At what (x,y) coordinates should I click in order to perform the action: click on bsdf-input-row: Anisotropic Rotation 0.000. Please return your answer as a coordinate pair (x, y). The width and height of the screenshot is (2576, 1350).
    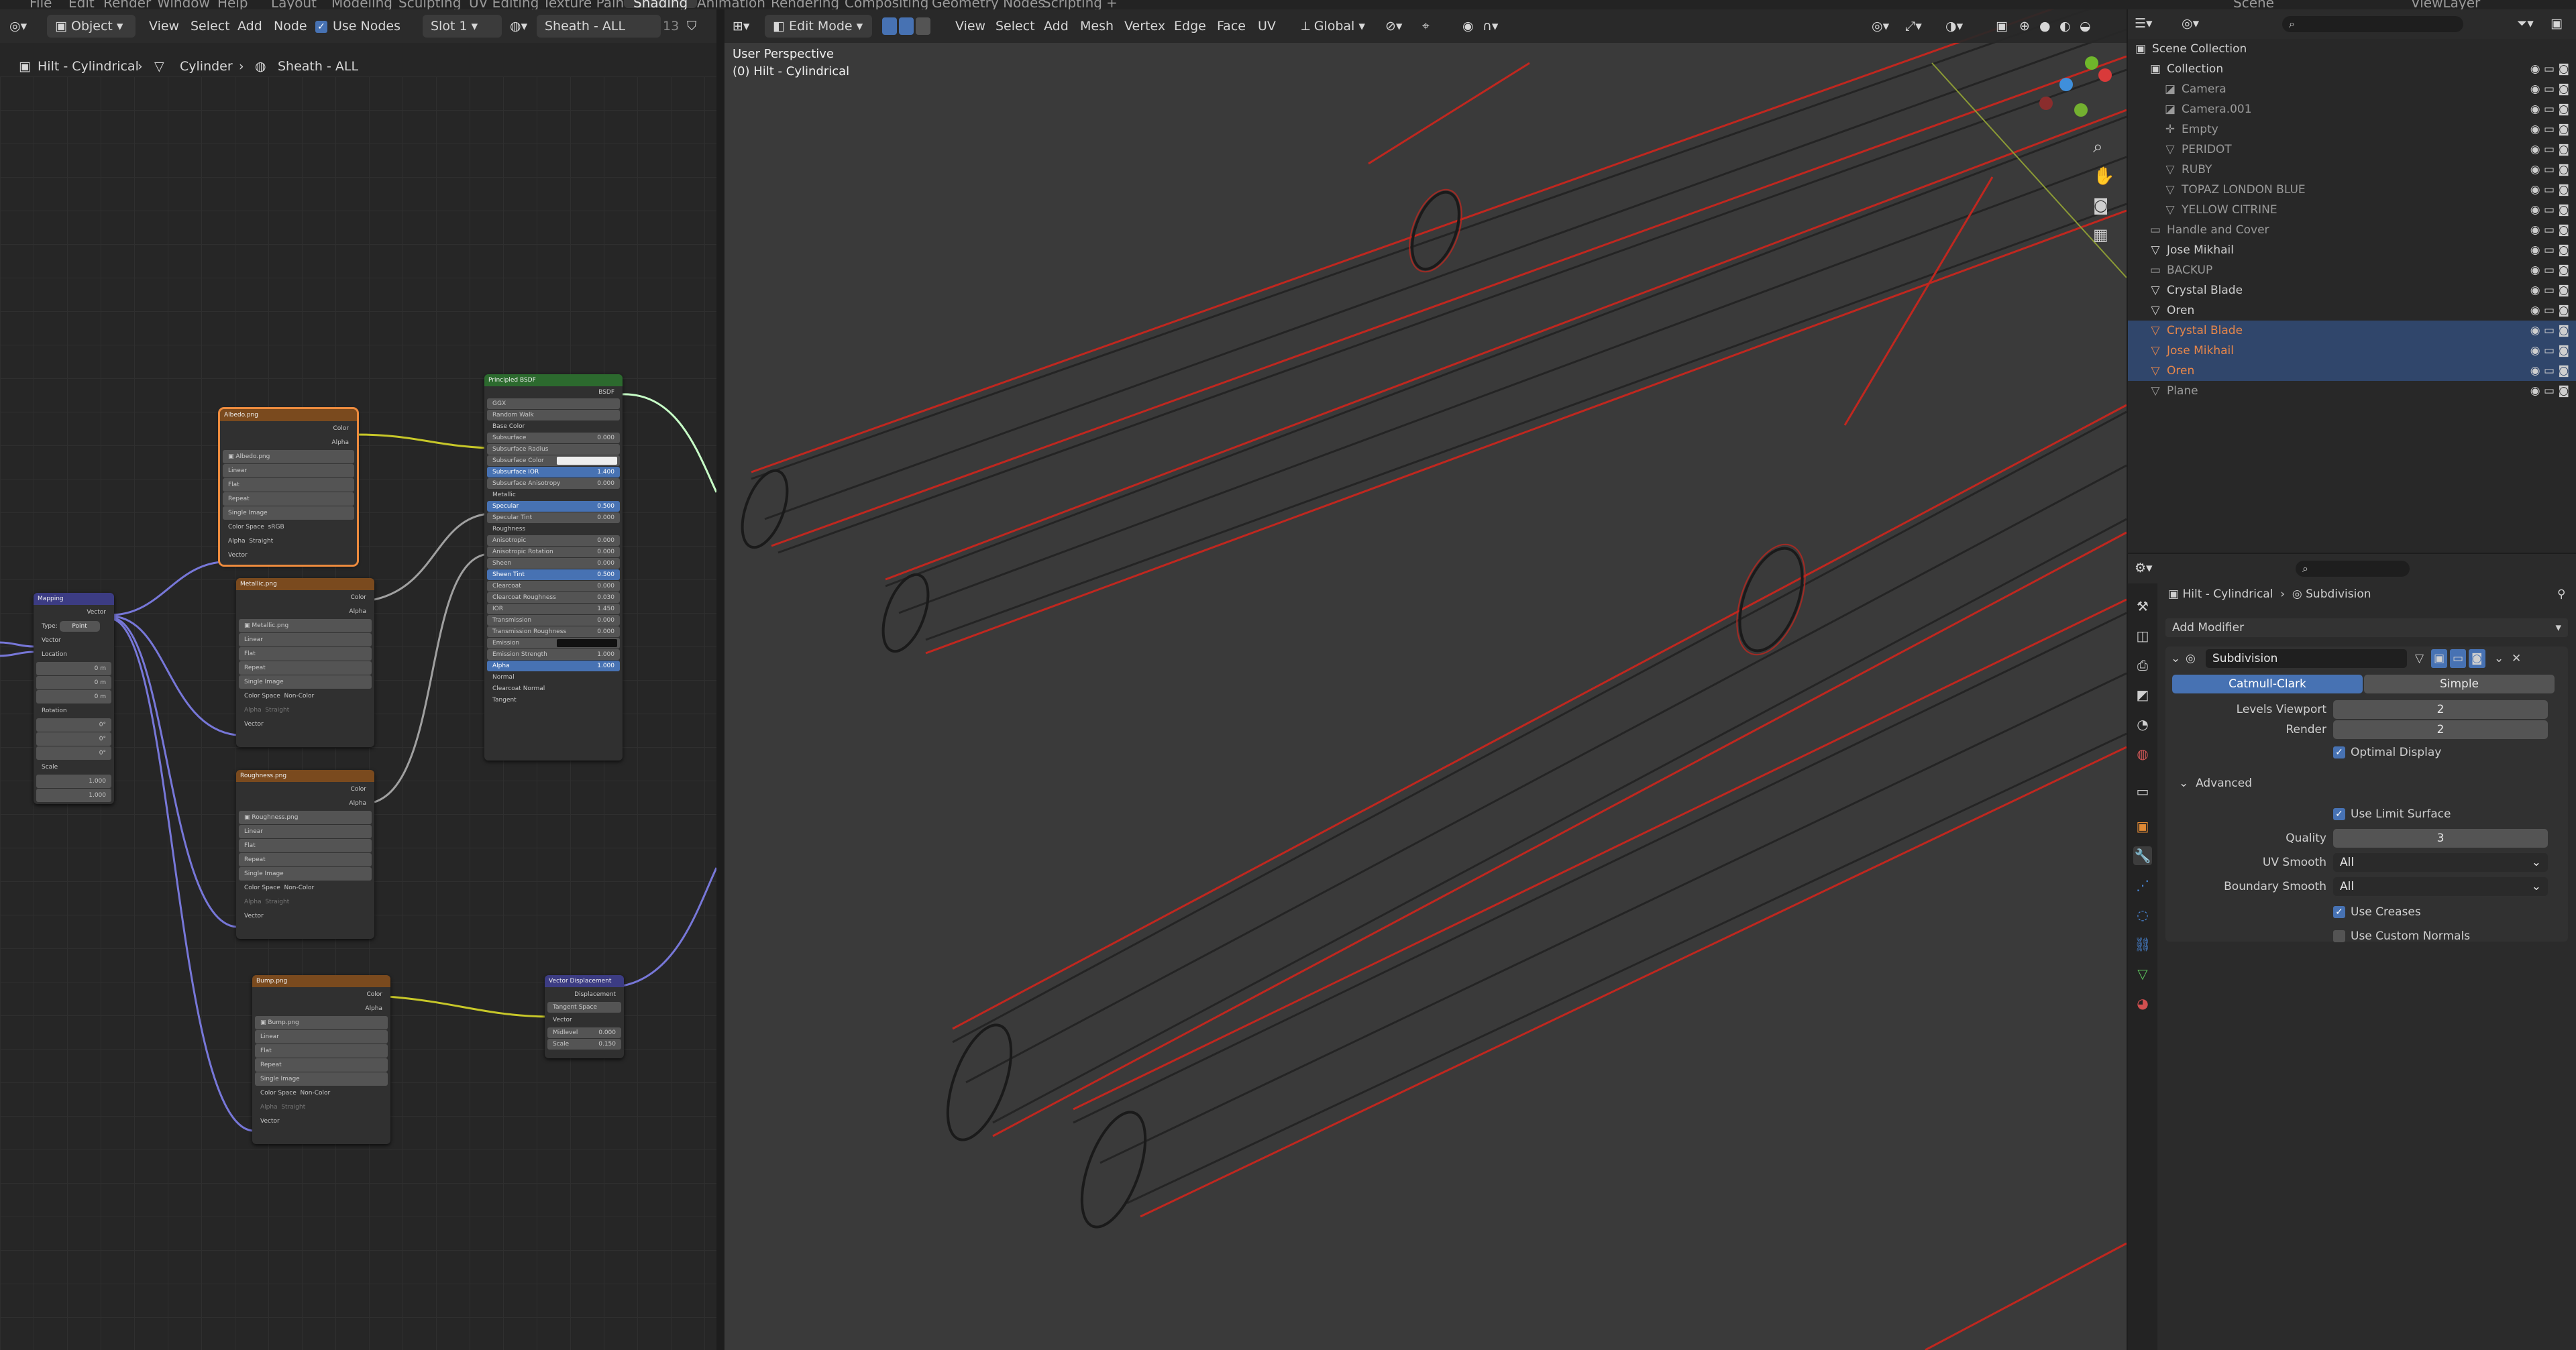
    Looking at the image, I should click on (553, 552).